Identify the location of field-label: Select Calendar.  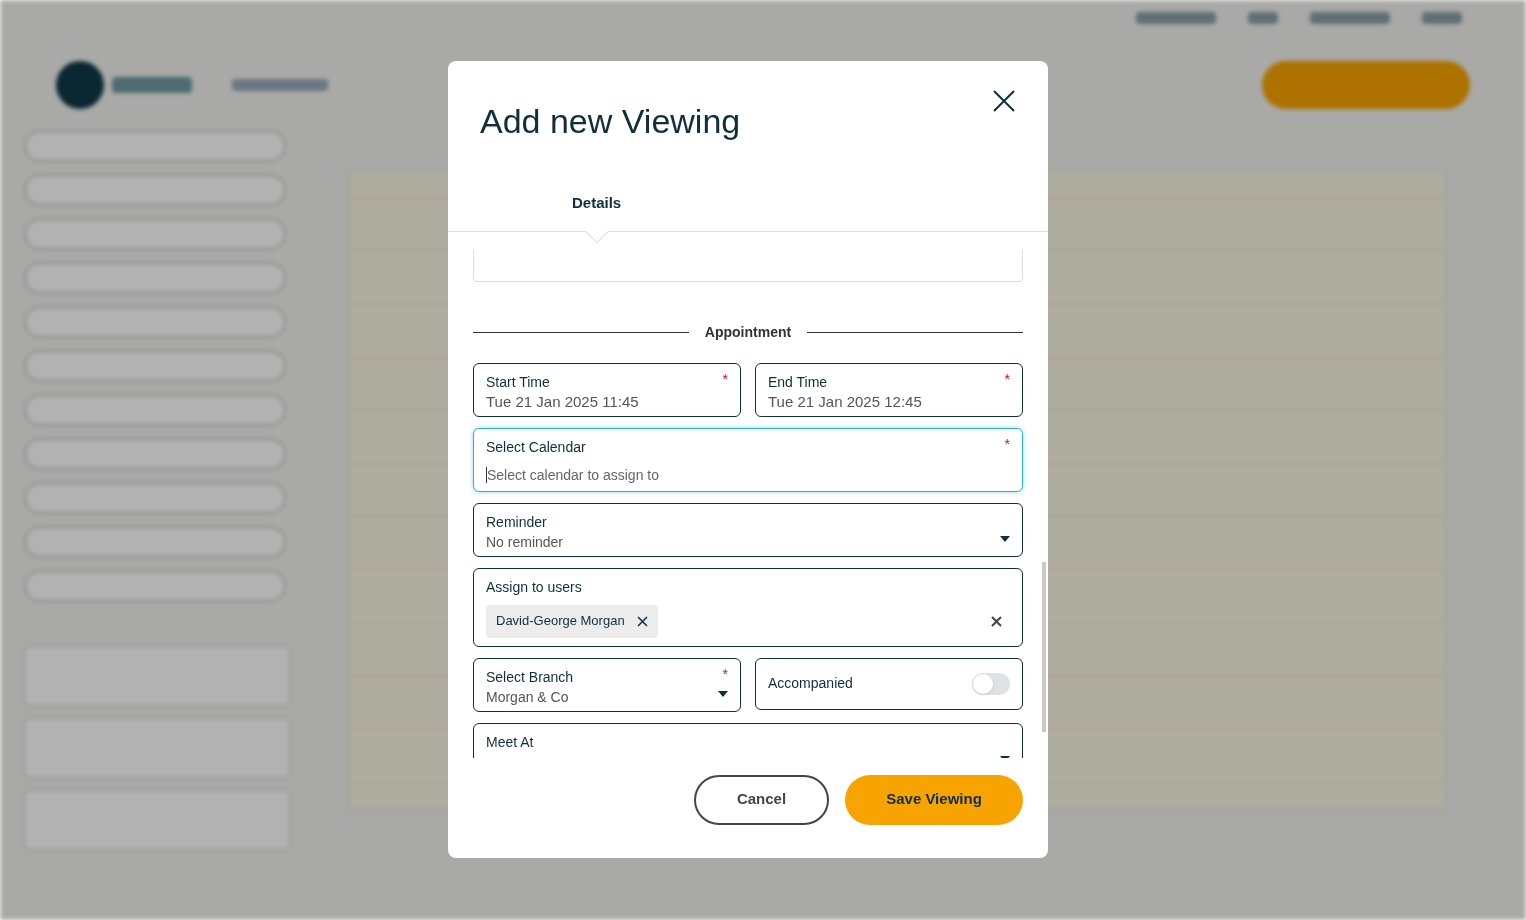
(536, 447).